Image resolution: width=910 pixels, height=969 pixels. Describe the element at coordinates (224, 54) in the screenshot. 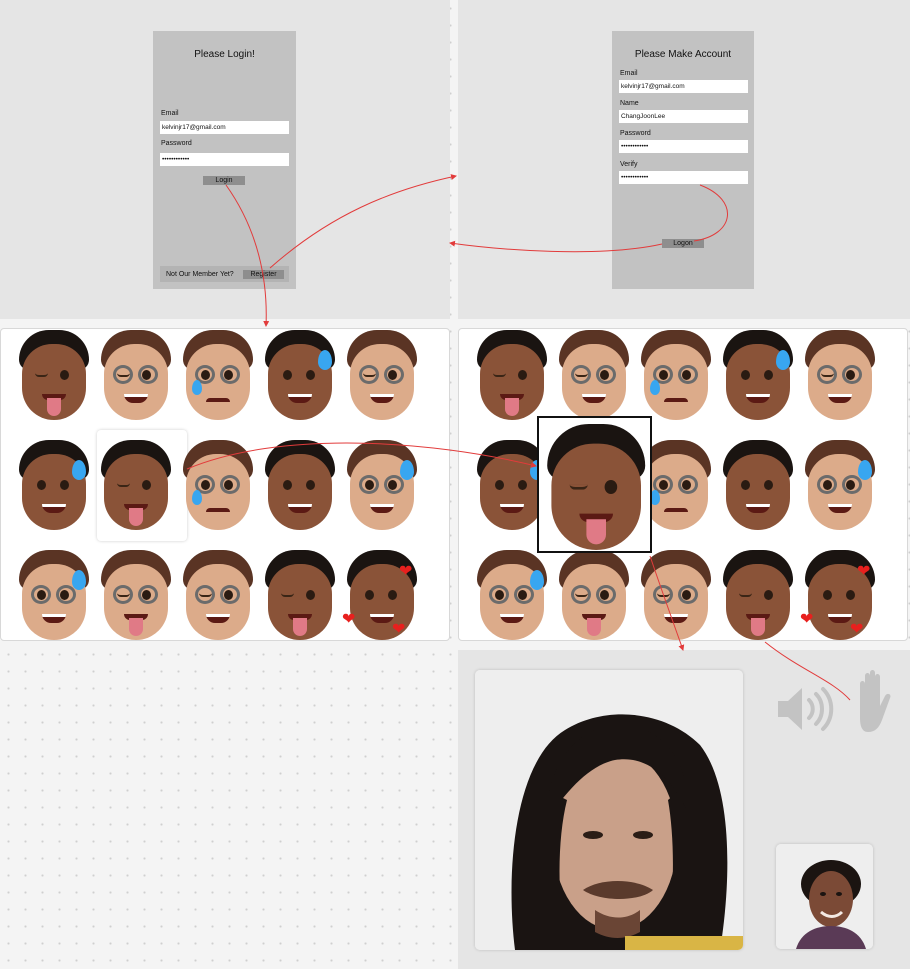

I see `login-title: Please Login!` at that location.